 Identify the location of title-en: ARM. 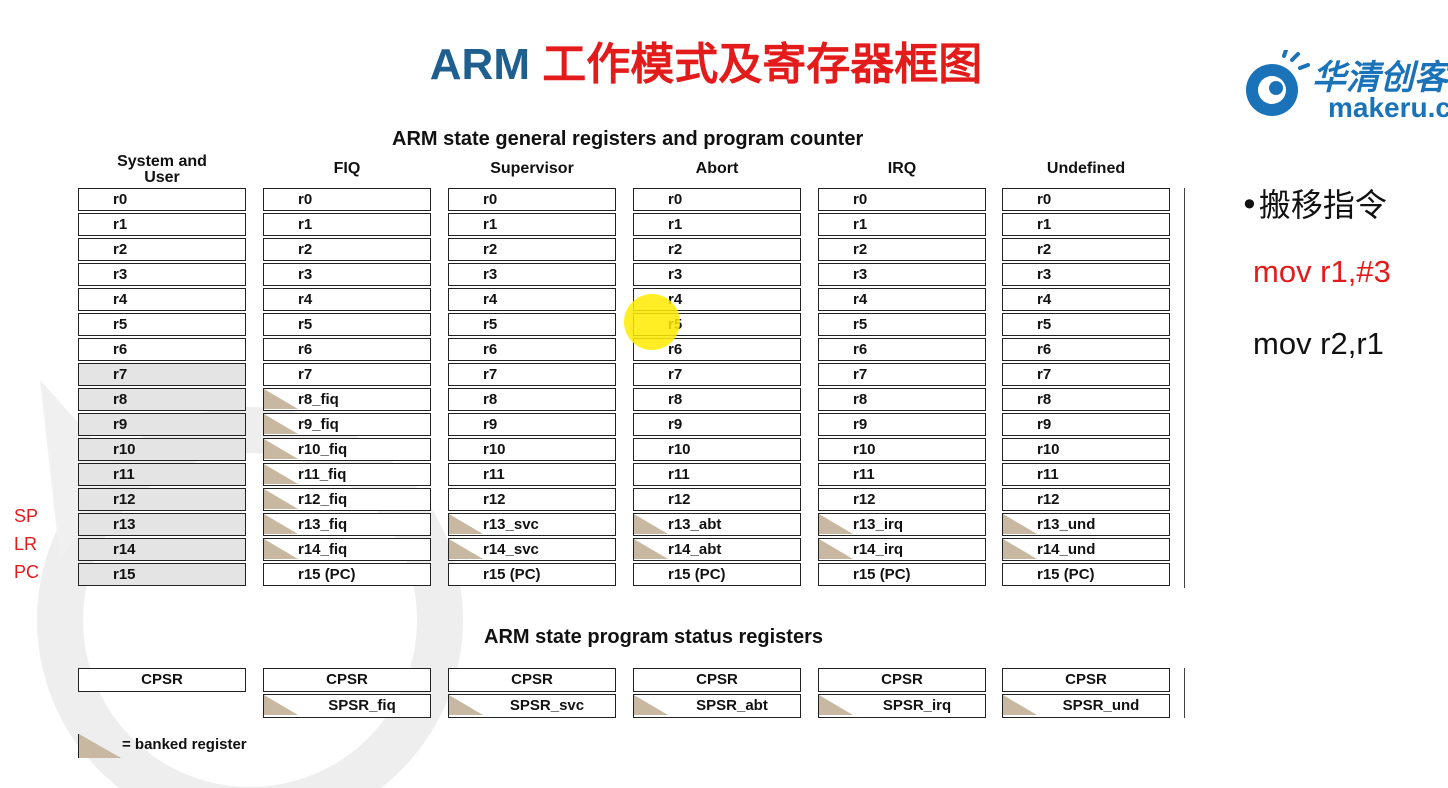
(486, 64).